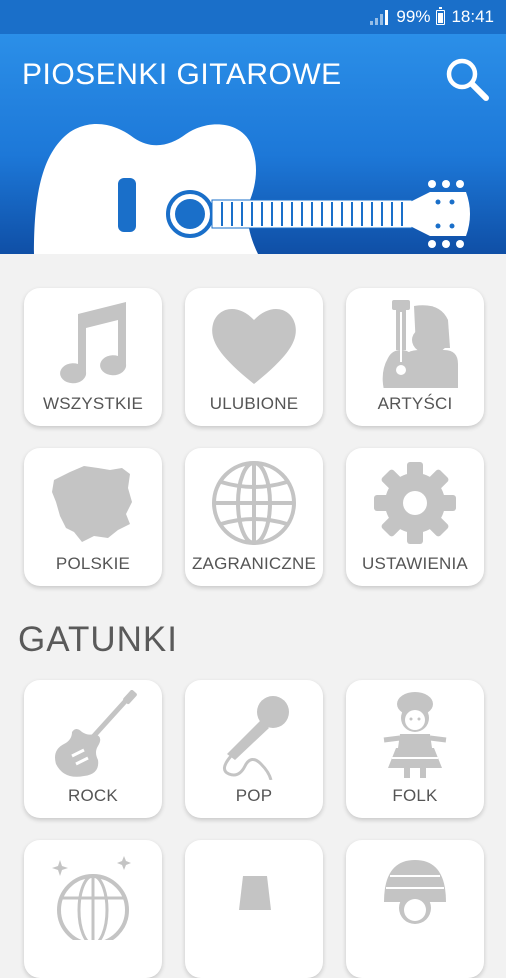 The image size is (506, 978). I want to click on menu-item-settings: USTAWIENIA, so click(415, 517).